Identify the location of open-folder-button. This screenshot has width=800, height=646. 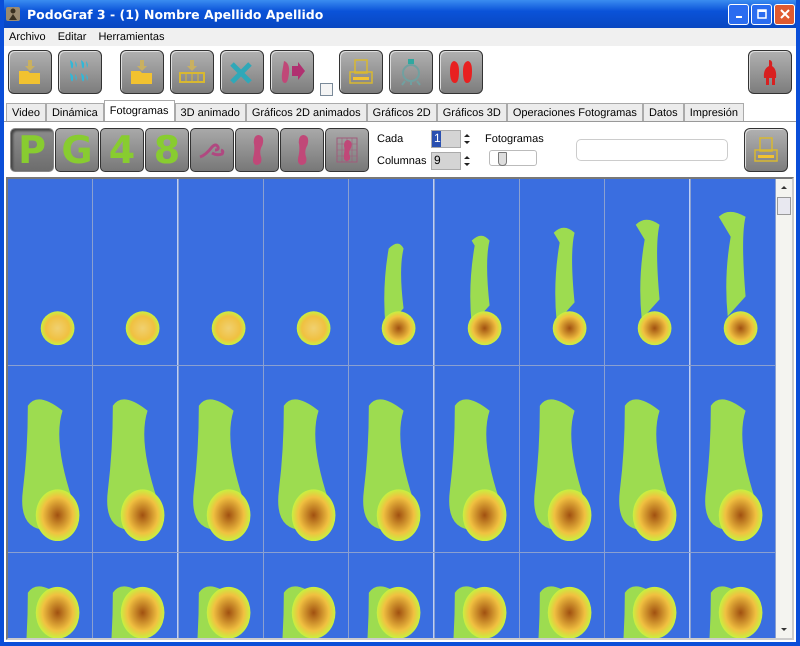
(30, 72).